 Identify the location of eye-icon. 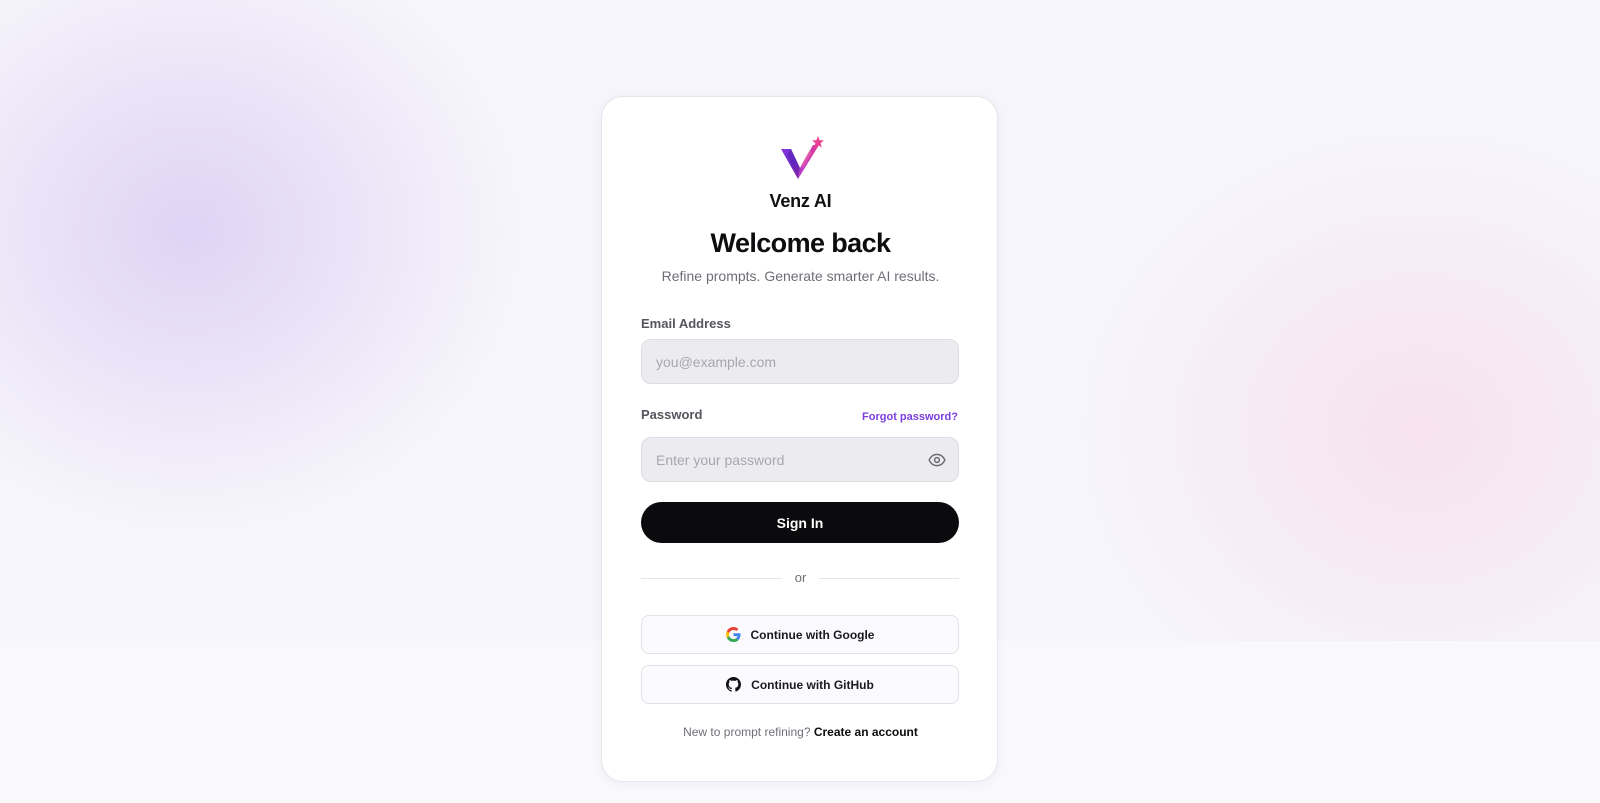
(937, 460).